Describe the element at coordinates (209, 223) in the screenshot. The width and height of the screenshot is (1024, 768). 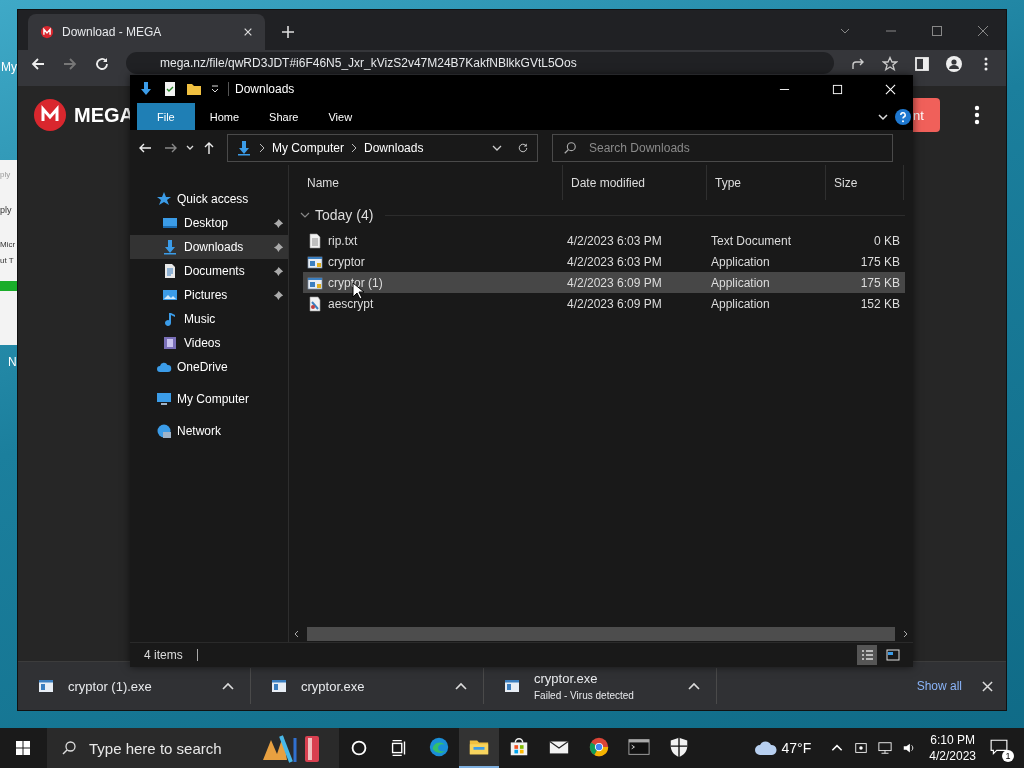
I see `nav-item: Desktop` at that location.